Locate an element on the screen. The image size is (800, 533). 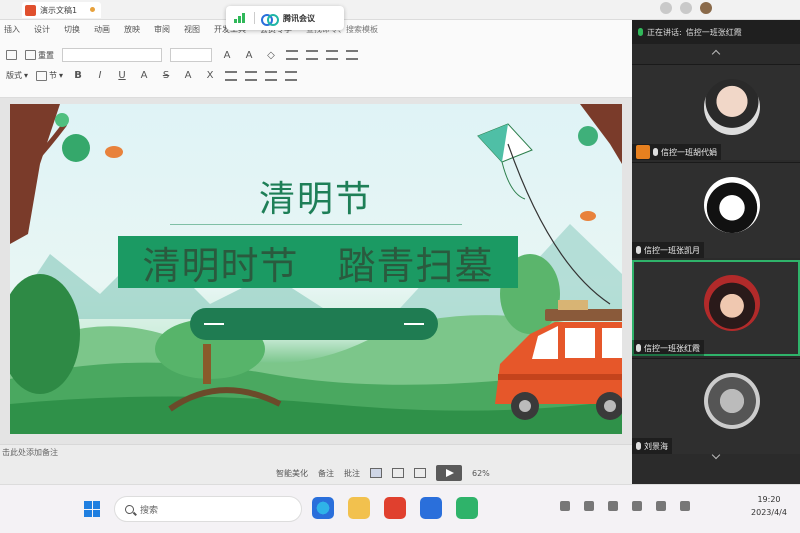
speaking-indicator: 正在讲话: 信控一班张红霞 is located at coordinates (716, 32).